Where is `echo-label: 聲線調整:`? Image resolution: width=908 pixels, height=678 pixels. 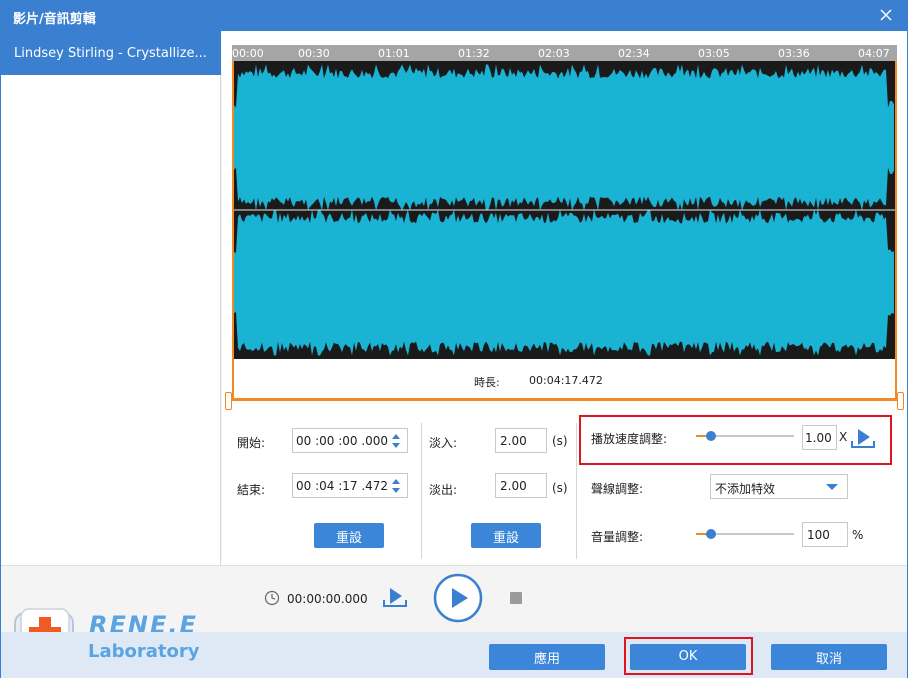 echo-label: 聲線調整: is located at coordinates (617, 489).